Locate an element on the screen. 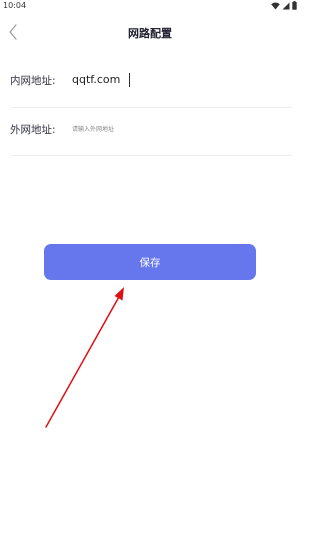  status-time: 10:04 is located at coordinates (15, 5).